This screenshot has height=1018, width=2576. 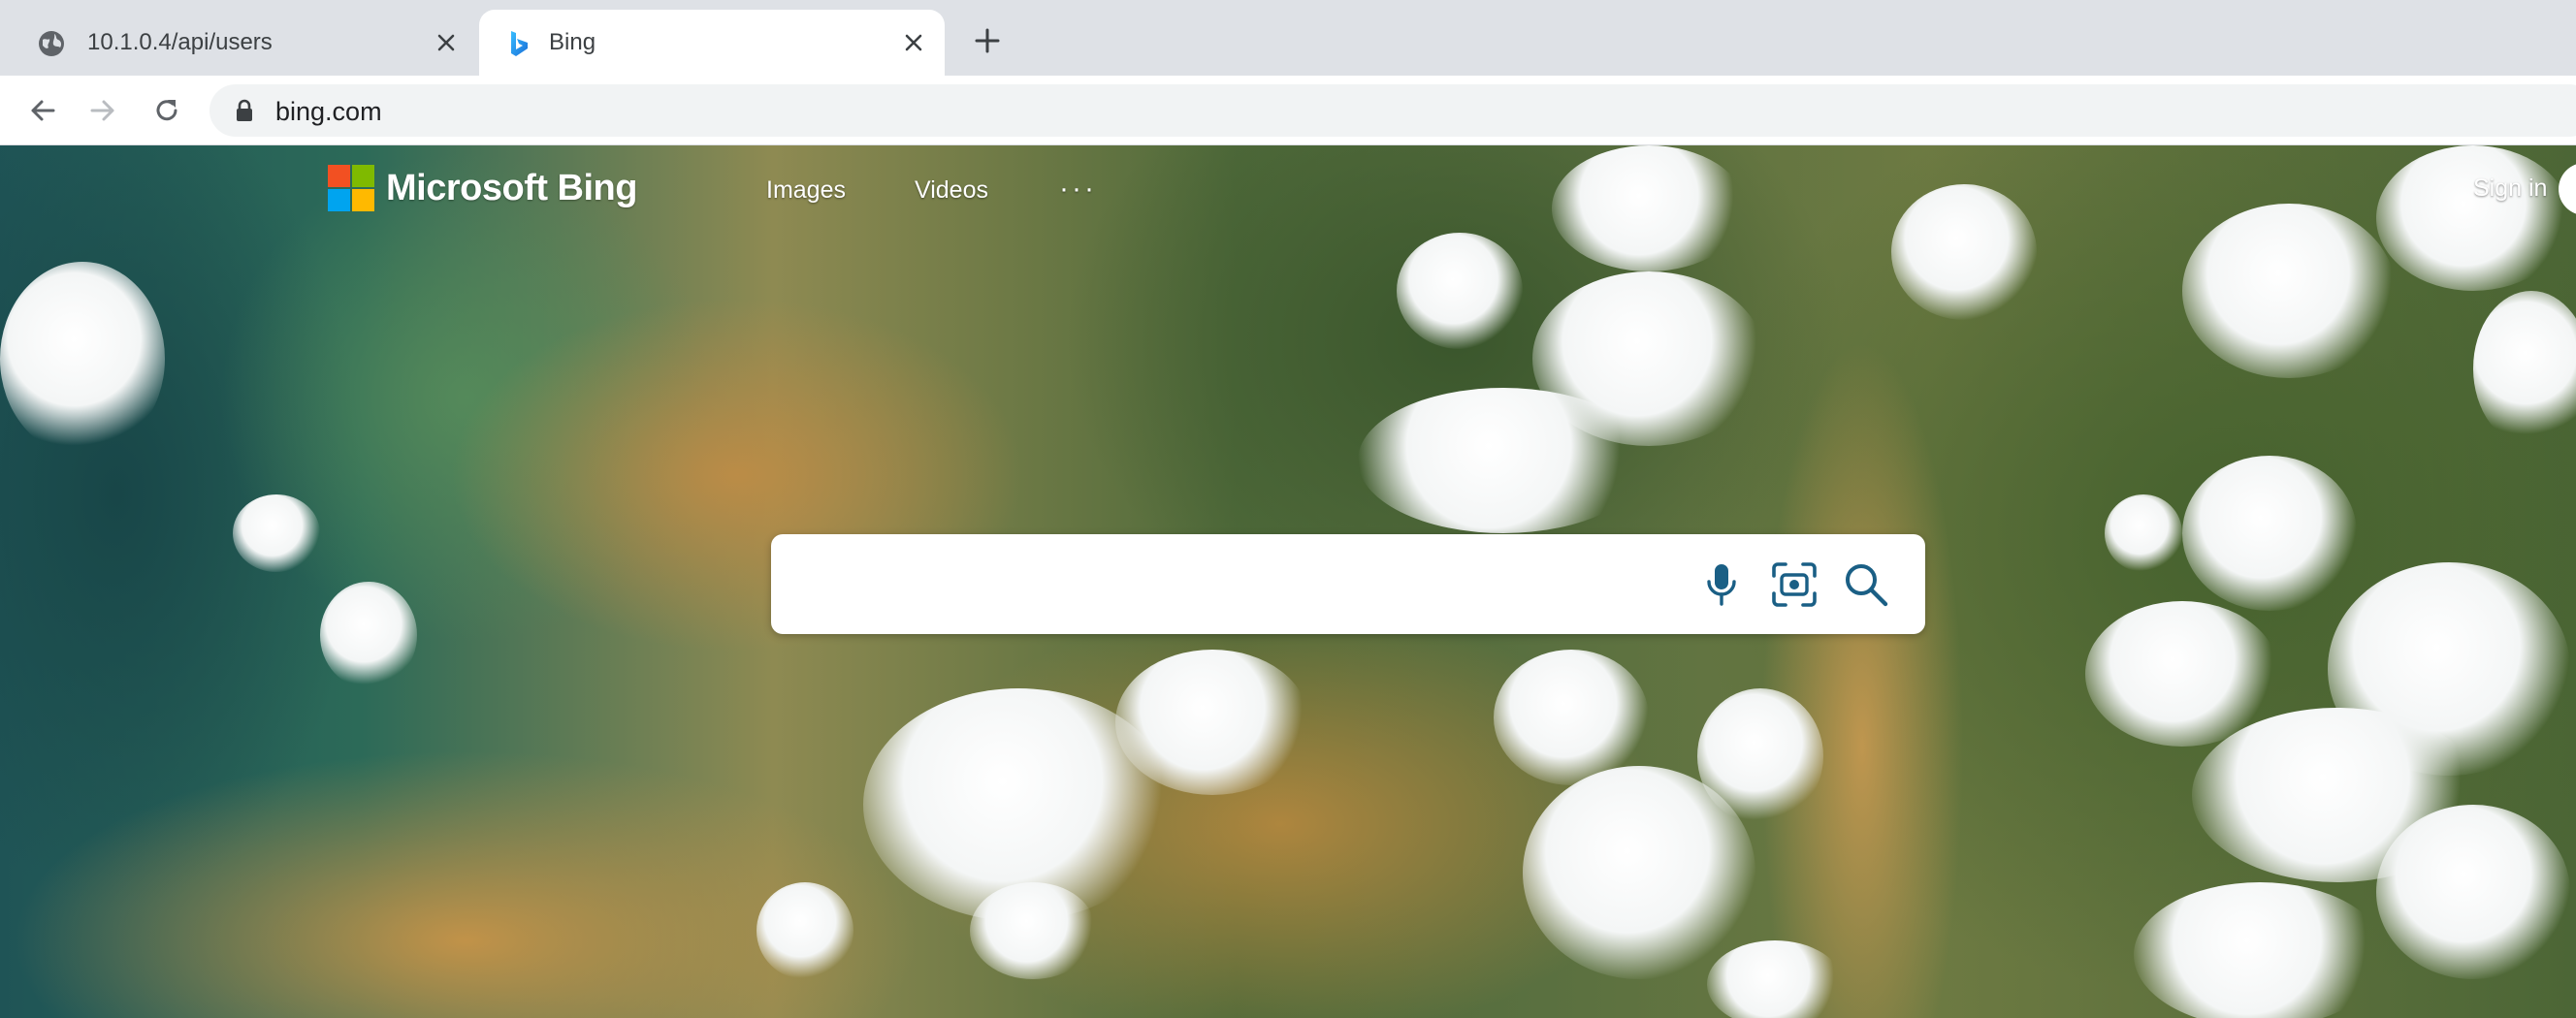 I want to click on address-bar: bing.com, so click(x=1392, y=111).